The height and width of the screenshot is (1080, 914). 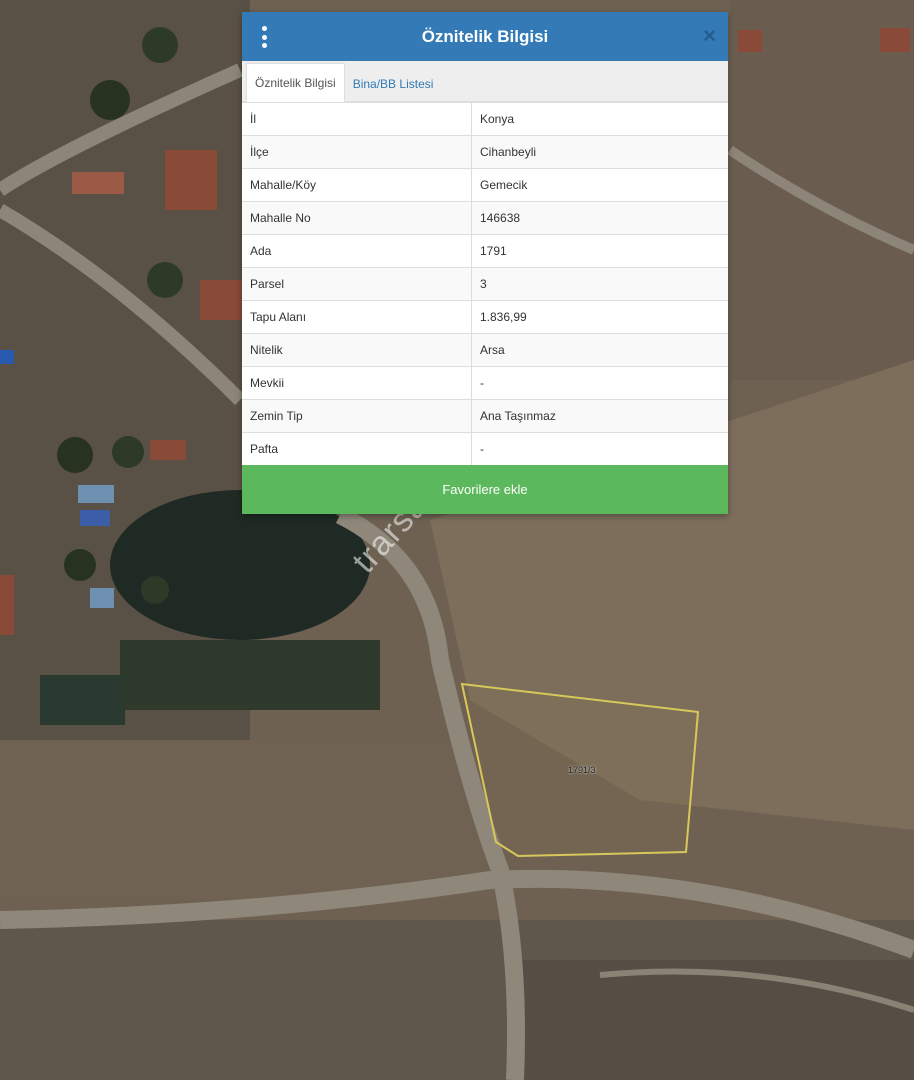 I want to click on vertical-dots-icon, so click(x=264, y=37).